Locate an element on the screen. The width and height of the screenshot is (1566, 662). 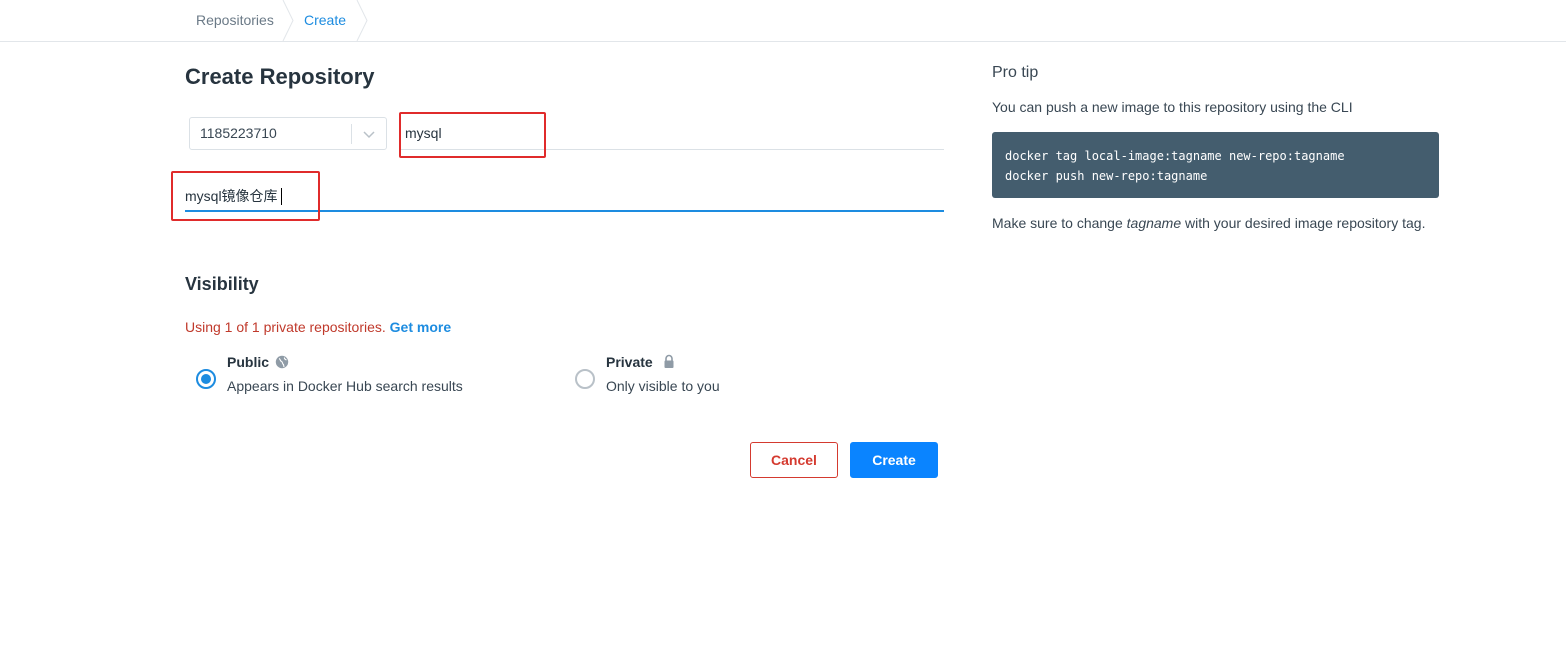
public-radio is located at coordinates (206, 379).